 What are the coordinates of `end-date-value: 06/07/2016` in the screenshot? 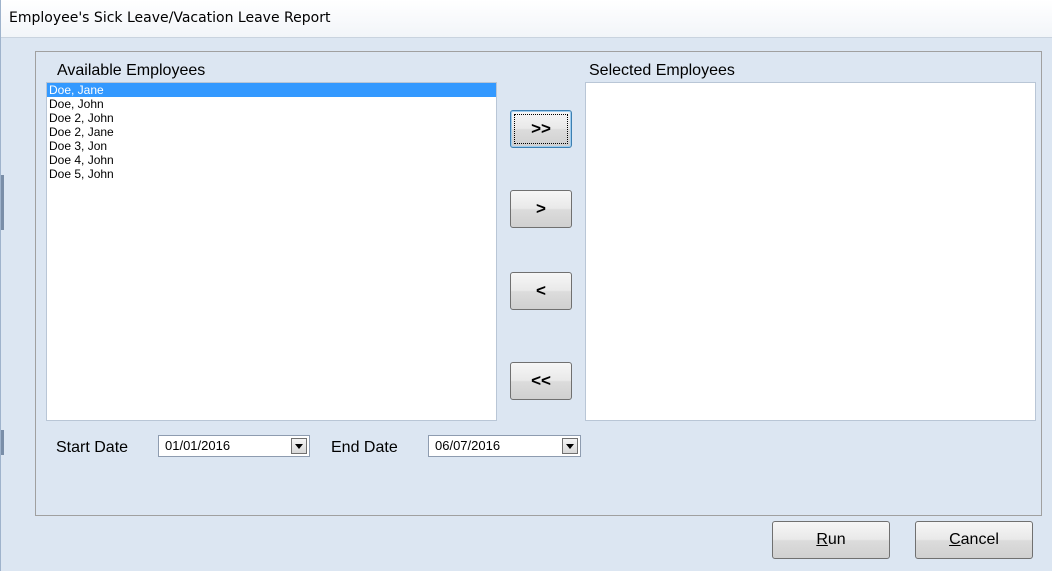 It's located at (468, 445).